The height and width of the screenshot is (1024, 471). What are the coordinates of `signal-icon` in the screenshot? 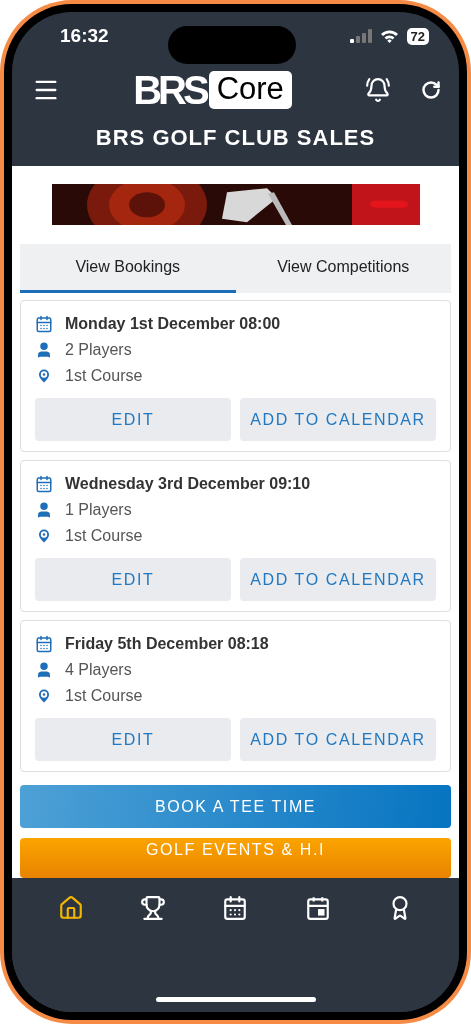 It's located at (360, 36).